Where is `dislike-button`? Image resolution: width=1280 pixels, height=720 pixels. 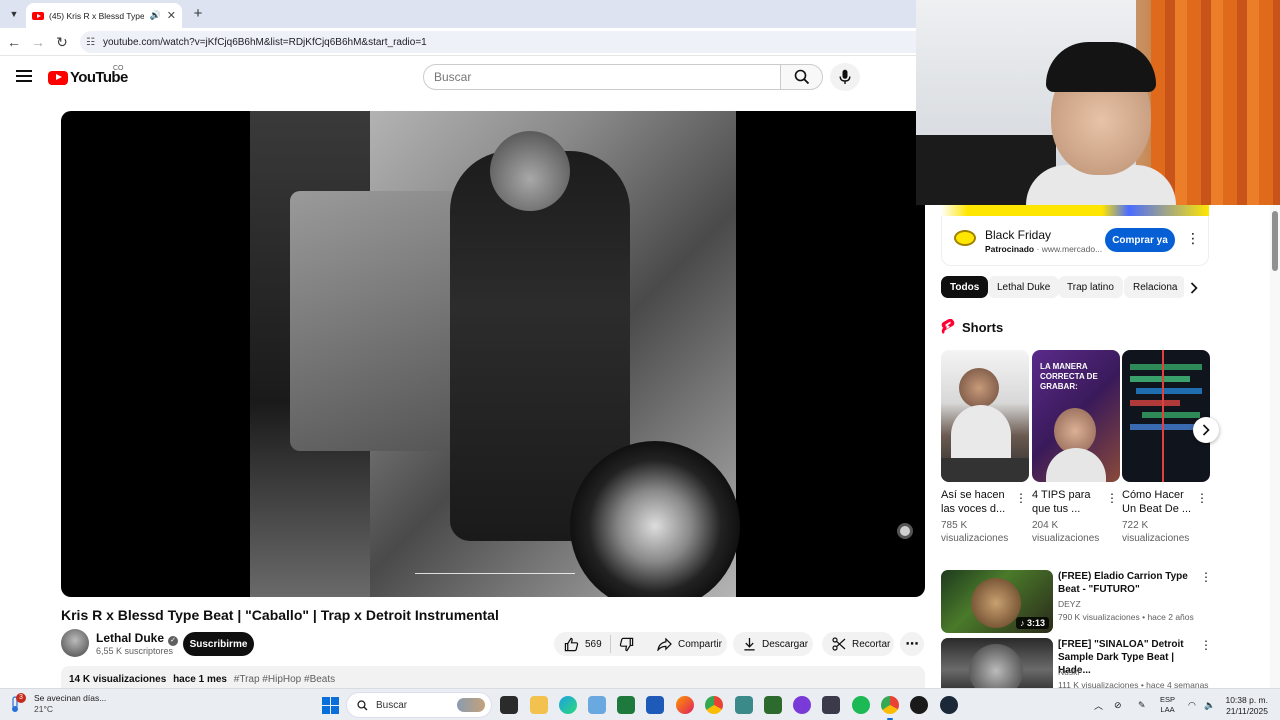 dislike-button is located at coordinates (626, 644).